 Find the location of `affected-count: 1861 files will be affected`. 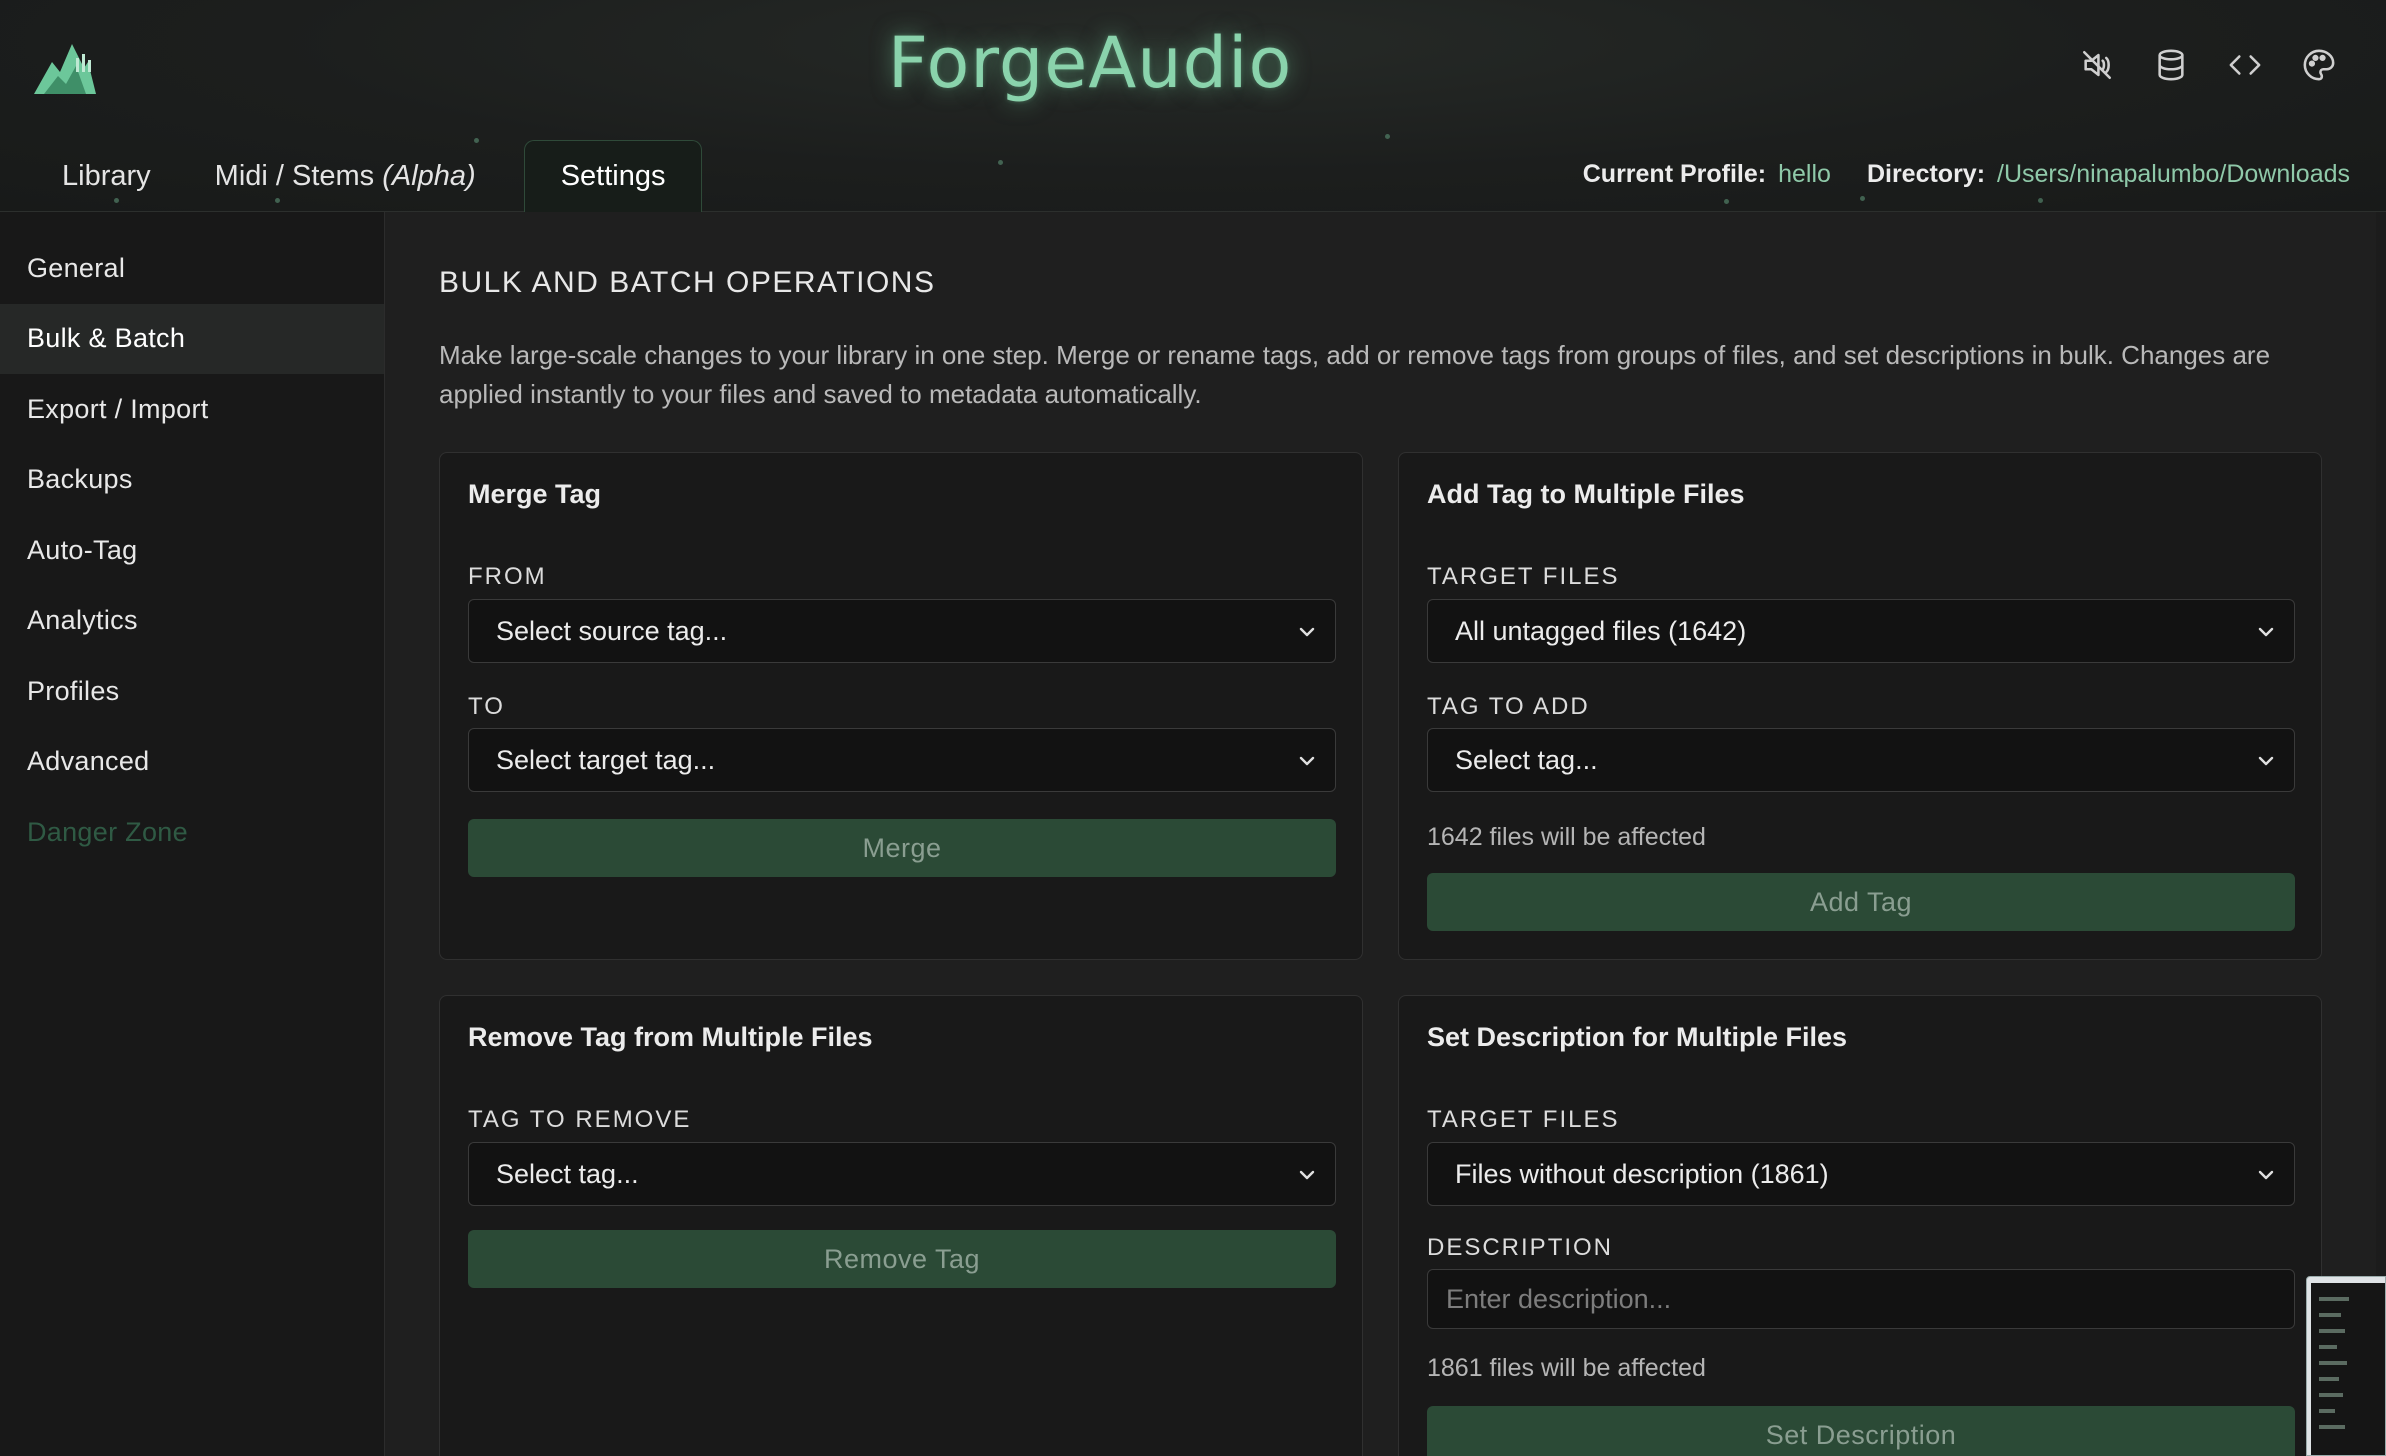

affected-count: 1861 files will be affected is located at coordinates (1566, 1368).